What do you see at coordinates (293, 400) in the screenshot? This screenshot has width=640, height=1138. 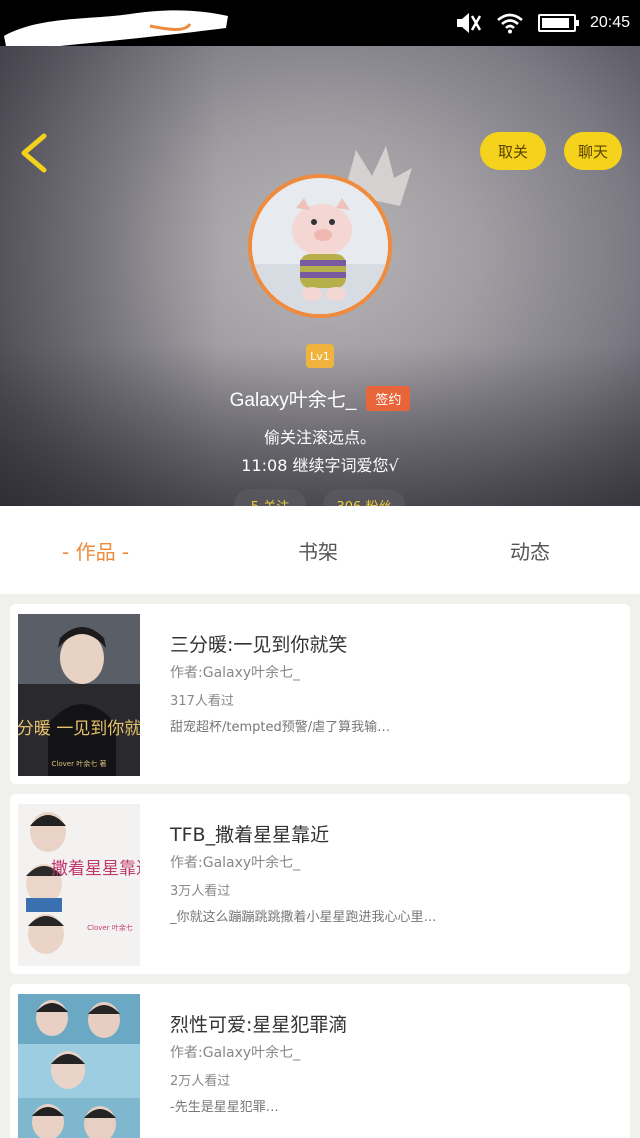 I see `username: Galaxy叶余七_` at bounding box center [293, 400].